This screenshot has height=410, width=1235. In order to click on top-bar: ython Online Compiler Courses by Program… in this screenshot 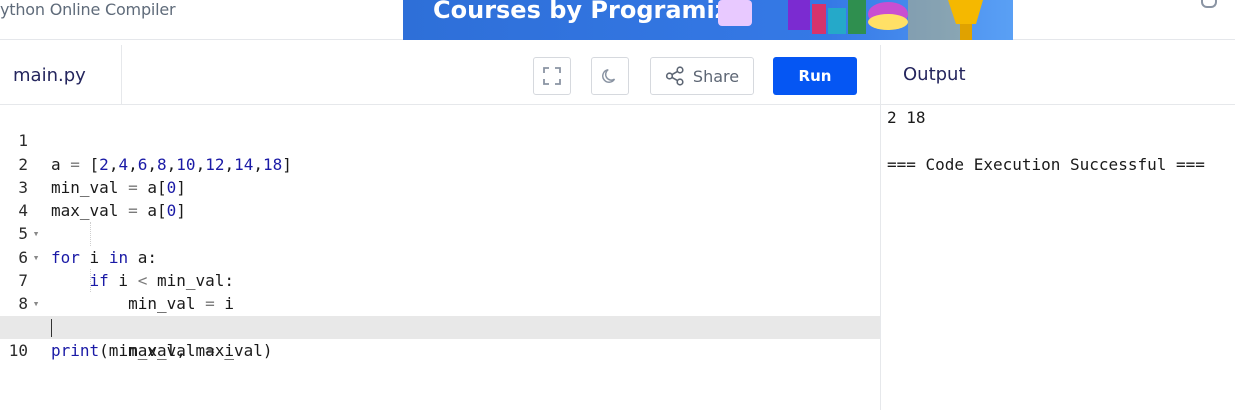, I will do `click(617, 20)`.